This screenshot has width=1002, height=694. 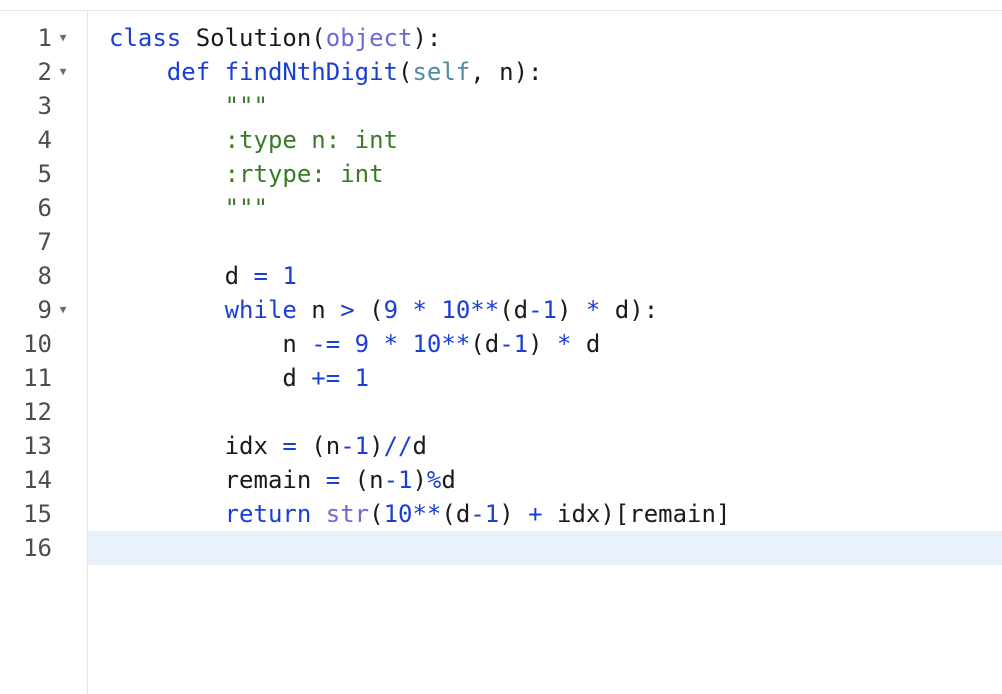 I want to click on code-line: :rtype: int, so click(x=246, y=174).